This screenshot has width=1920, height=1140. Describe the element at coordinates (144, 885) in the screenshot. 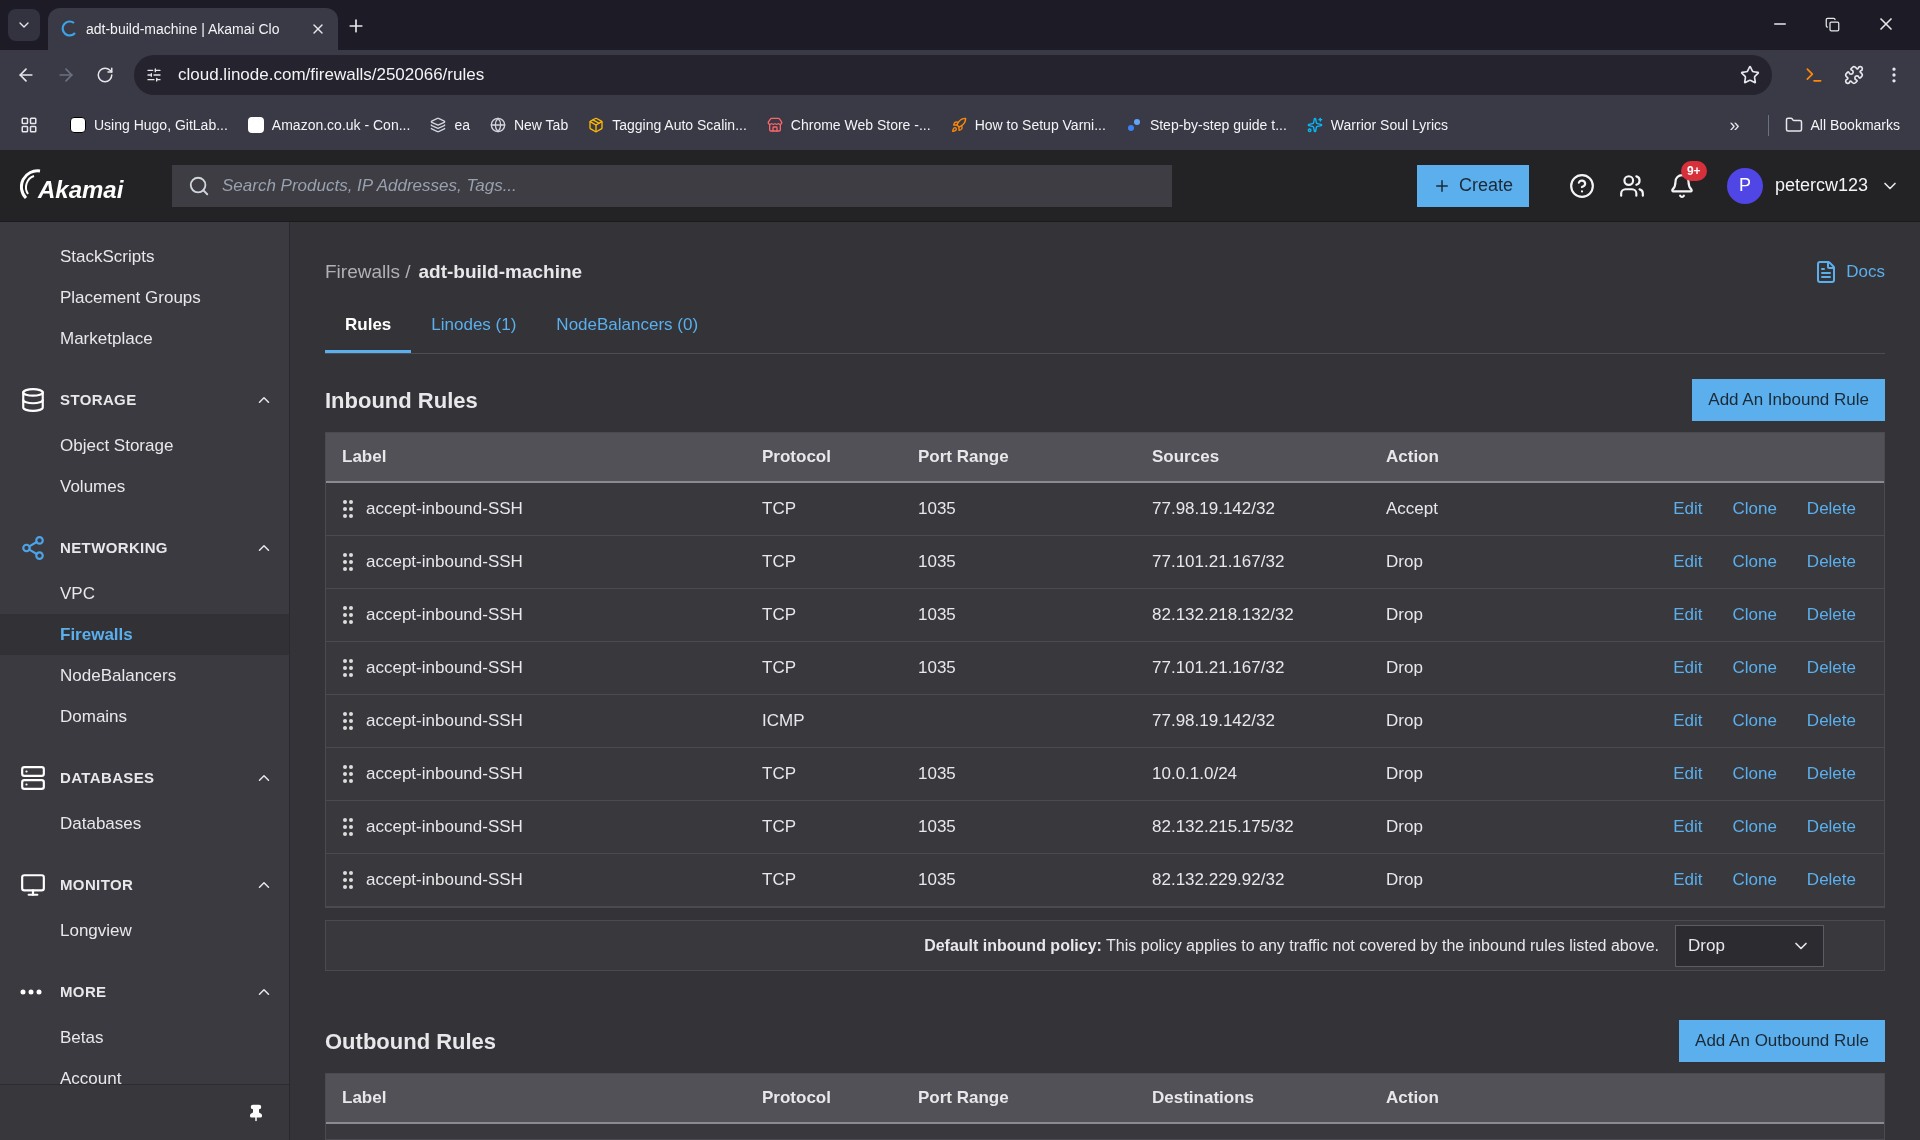

I see `sidebar-section-header: MONITOR` at that location.